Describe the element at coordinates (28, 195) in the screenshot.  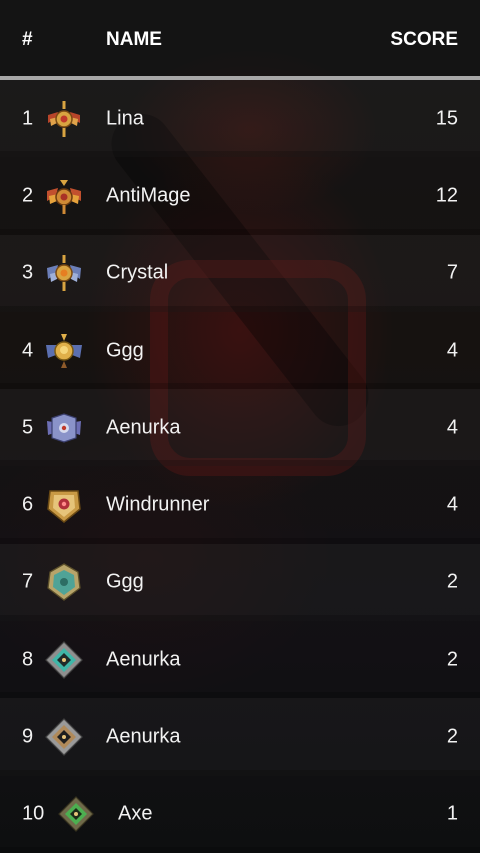
I see `row-rank: 2` at that location.